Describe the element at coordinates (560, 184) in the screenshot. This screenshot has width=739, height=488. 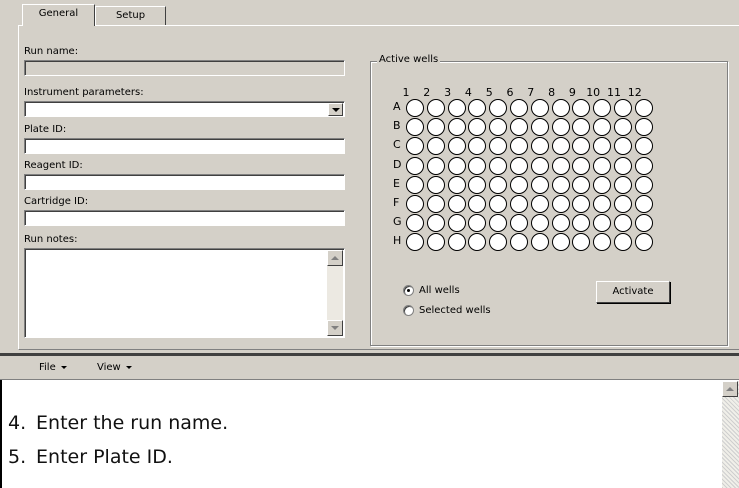
I see `well-E8` at that location.